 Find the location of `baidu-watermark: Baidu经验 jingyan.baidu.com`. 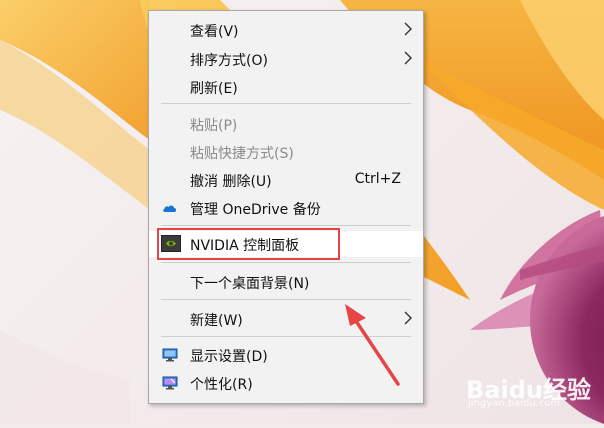

baidu-watermark: Baidu经验 jingyan.baidu.com is located at coordinates (533, 392).